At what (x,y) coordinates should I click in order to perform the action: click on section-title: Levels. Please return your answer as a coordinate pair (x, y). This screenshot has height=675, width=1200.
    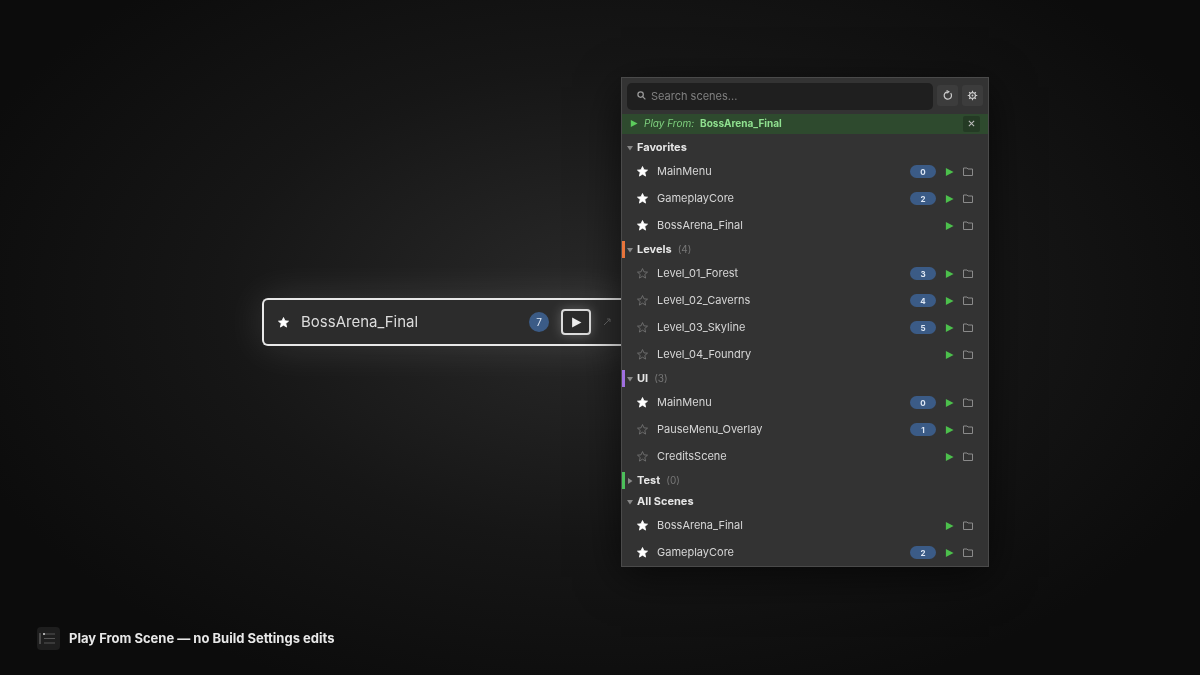
    Looking at the image, I should click on (654, 249).